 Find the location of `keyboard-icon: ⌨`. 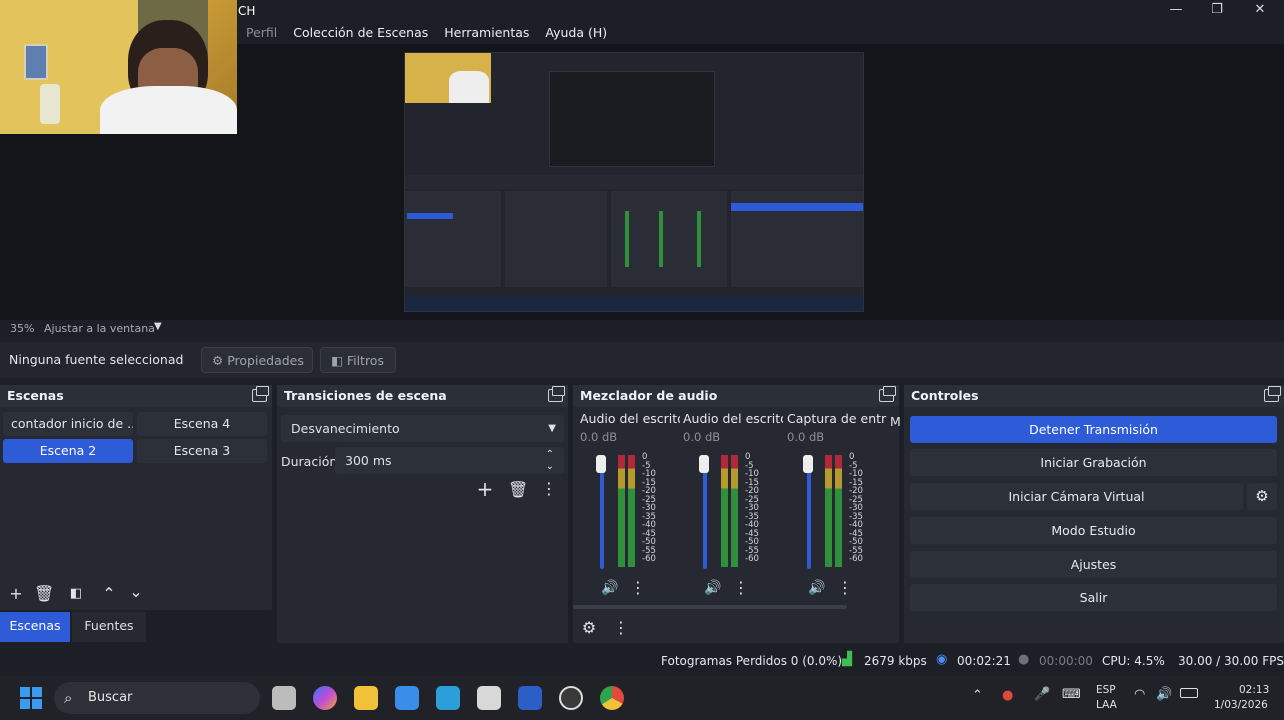

keyboard-icon: ⌨ is located at coordinates (1071, 694).